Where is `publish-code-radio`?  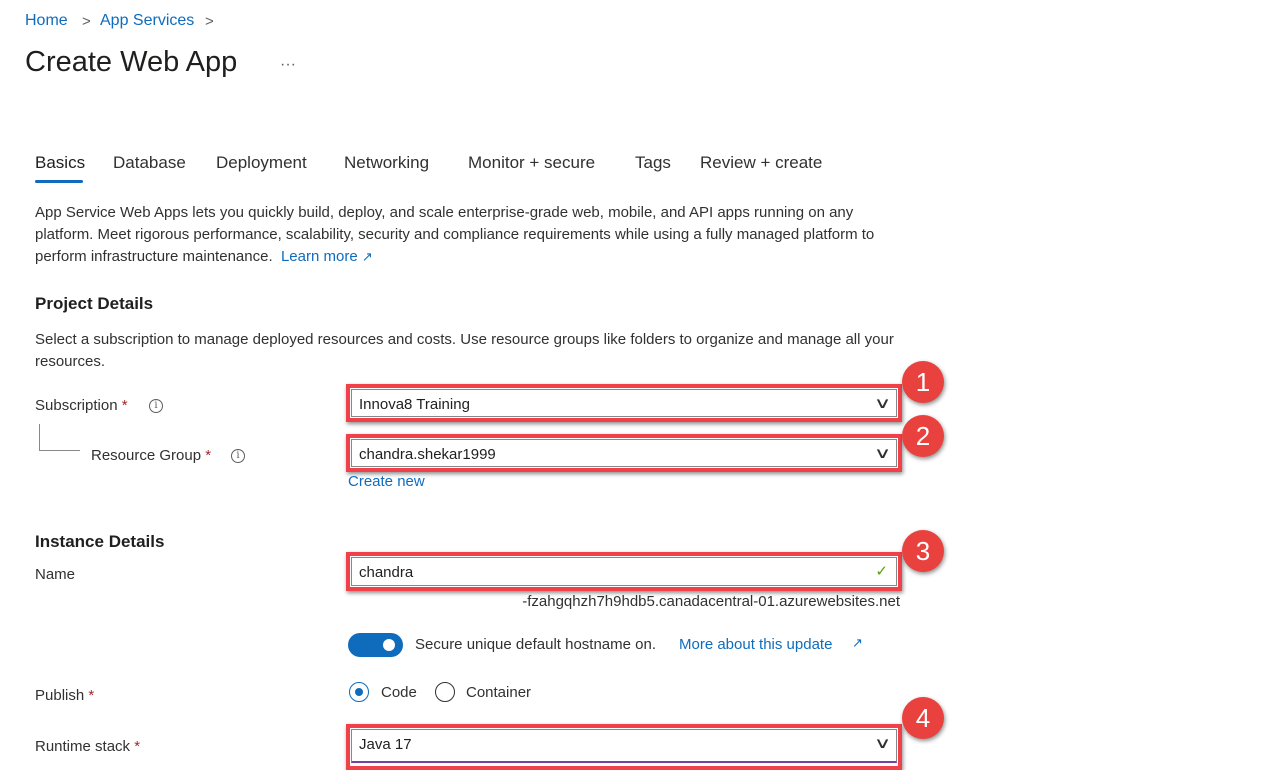 publish-code-radio is located at coordinates (359, 692).